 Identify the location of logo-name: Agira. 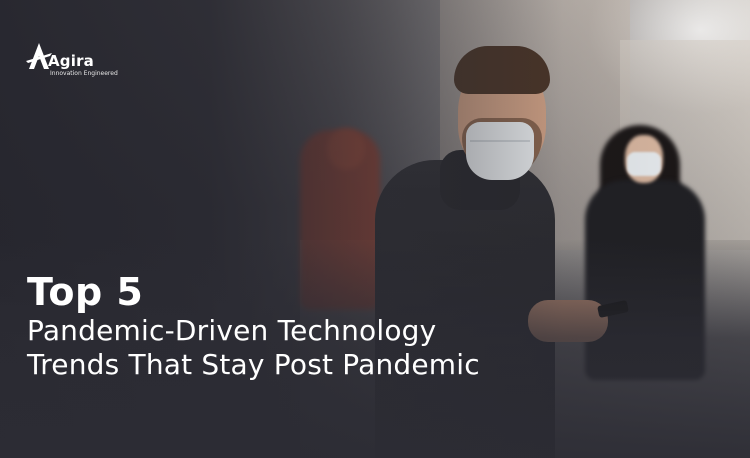
(71, 61).